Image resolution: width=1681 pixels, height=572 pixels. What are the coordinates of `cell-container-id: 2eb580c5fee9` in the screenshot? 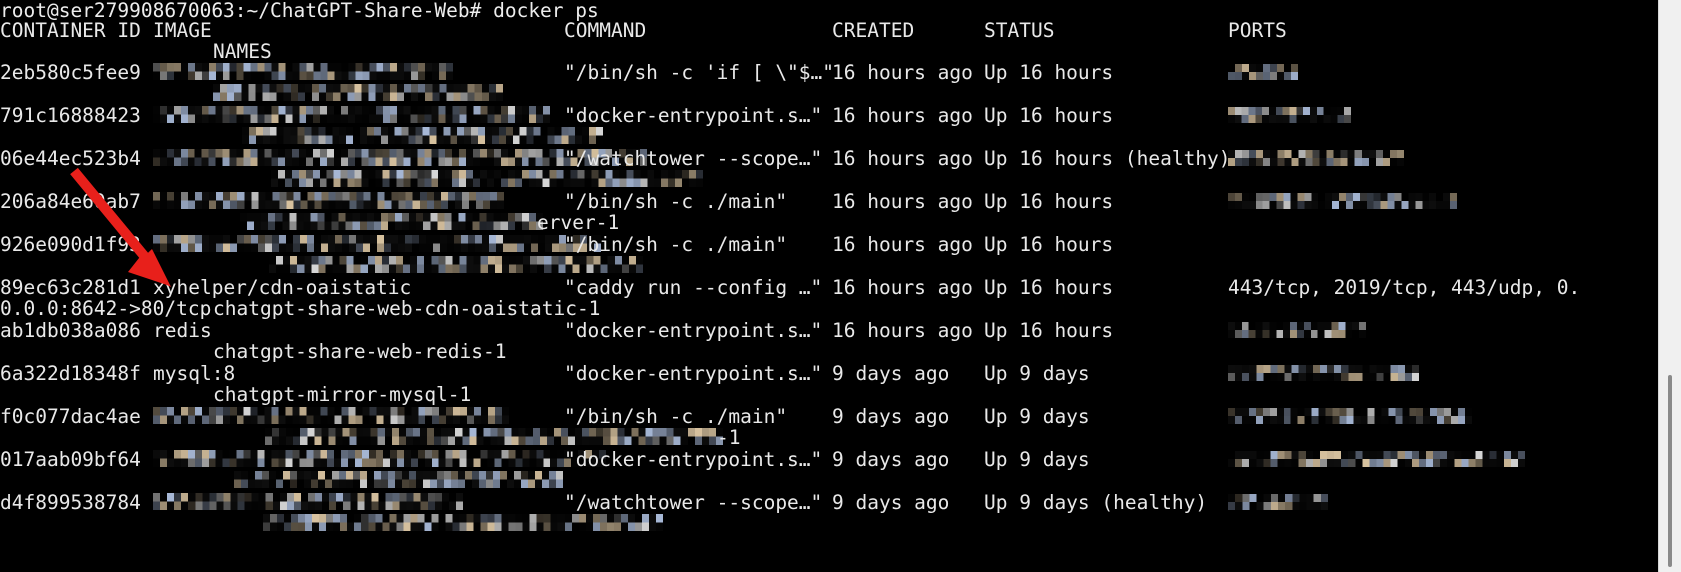 It's located at (70, 72).